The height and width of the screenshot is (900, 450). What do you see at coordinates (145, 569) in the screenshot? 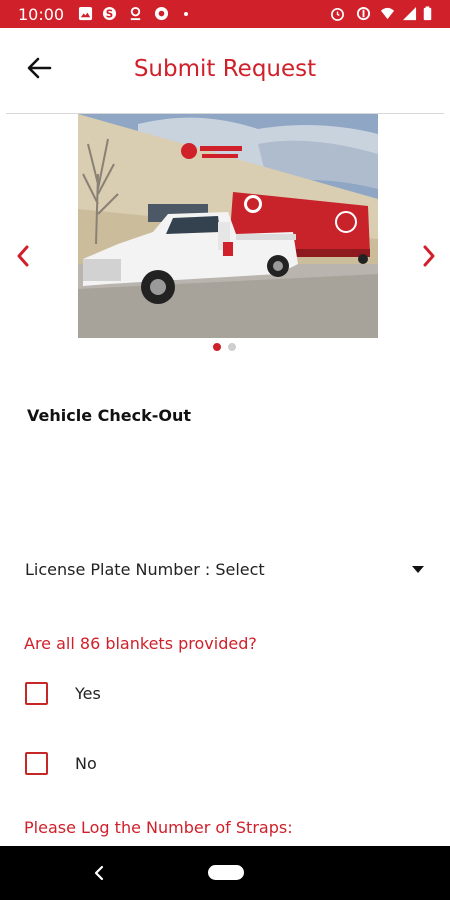
I see `license-plate-select-label: License Plate Number : Select` at bounding box center [145, 569].